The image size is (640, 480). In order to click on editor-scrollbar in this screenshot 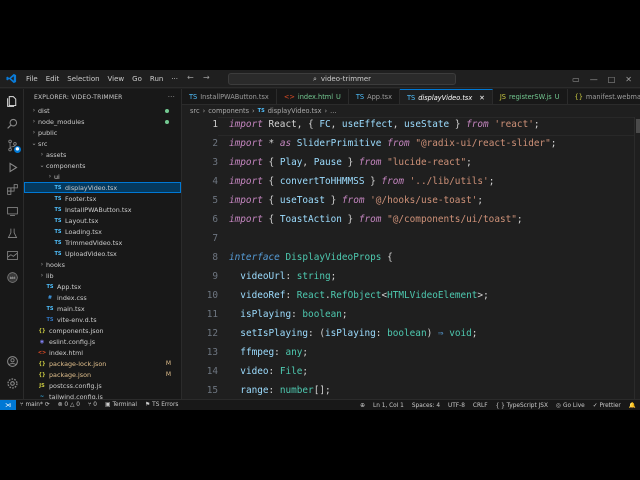, I will do `click(637, 258)`.